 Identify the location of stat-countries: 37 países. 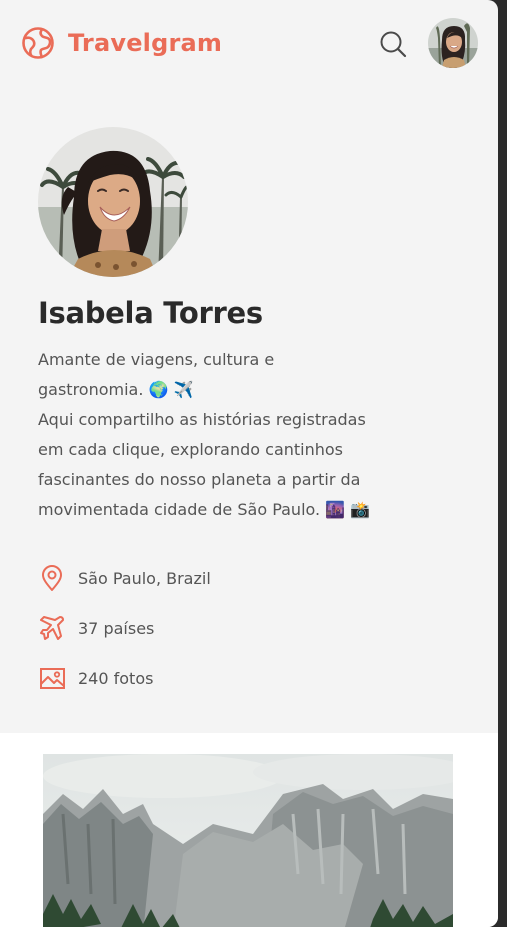
(96, 628).